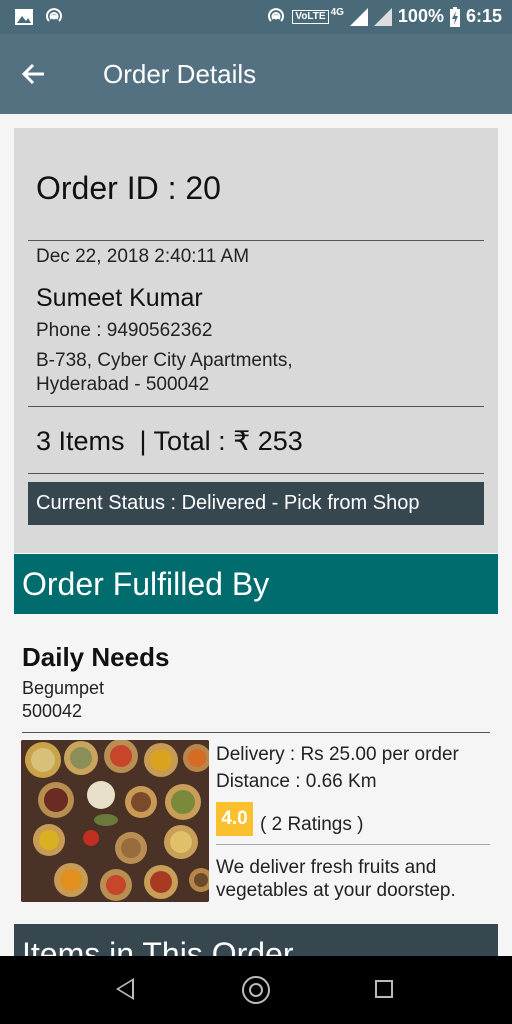 This screenshot has width=512, height=1024. I want to click on nav-home-icon, so click(256, 990).